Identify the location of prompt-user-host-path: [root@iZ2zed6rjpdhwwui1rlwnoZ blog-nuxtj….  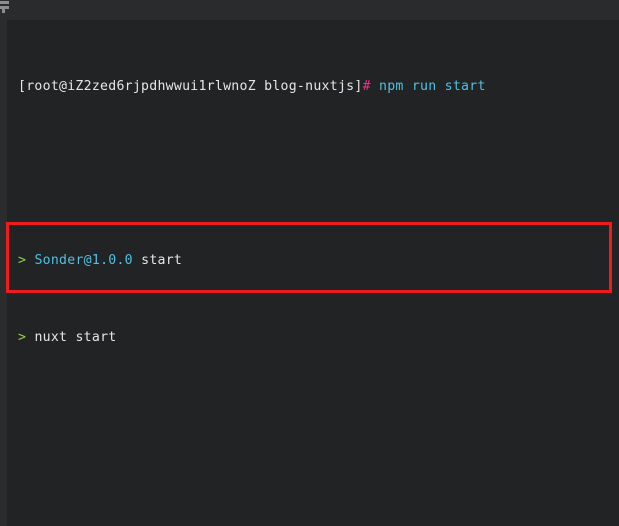
(190, 87).